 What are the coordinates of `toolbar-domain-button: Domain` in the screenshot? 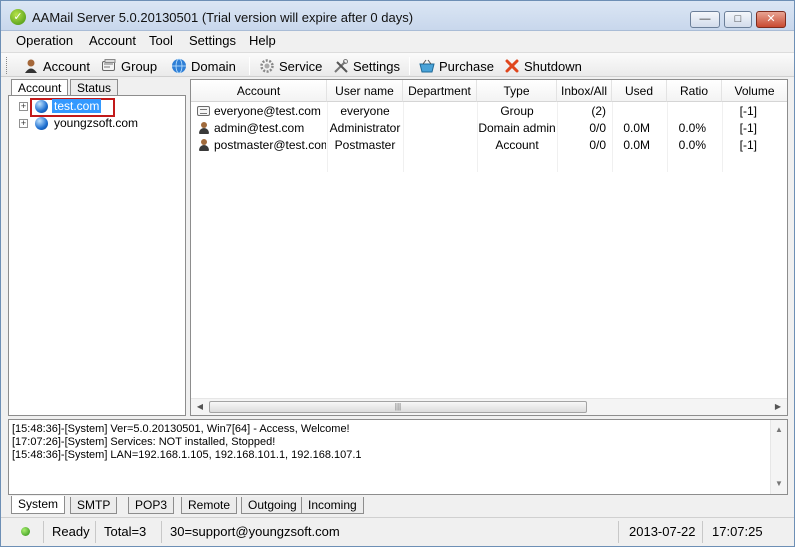 It's located at (203, 66).